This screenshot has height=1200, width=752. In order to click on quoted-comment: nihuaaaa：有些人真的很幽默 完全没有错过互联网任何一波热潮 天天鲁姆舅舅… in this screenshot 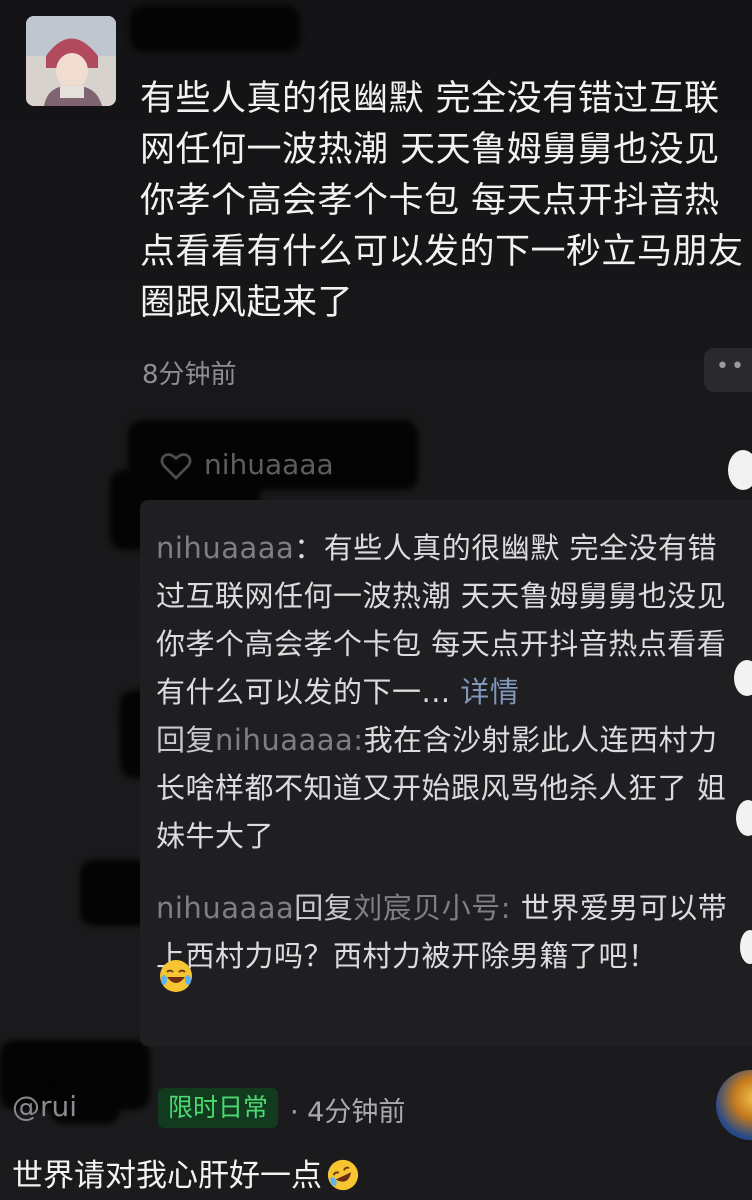, I will do `click(441, 620)`.